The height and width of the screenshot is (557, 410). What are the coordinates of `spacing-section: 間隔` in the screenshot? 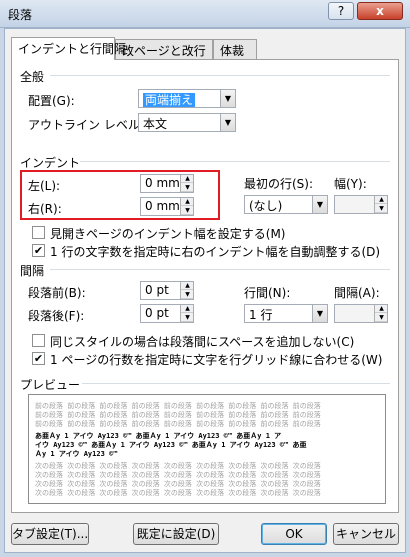 It's located at (206, 270).